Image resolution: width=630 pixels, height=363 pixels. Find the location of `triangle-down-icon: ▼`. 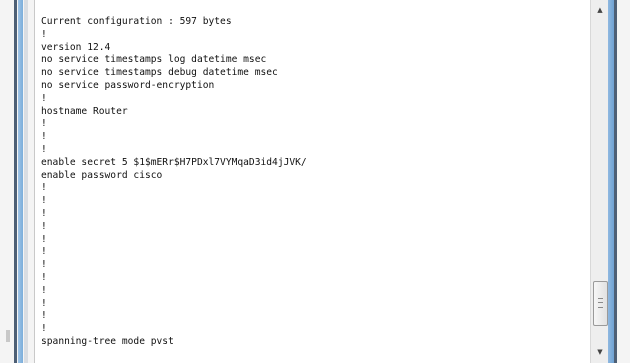

triangle-down-icon: ▼ is located at coordinates (600, 352).